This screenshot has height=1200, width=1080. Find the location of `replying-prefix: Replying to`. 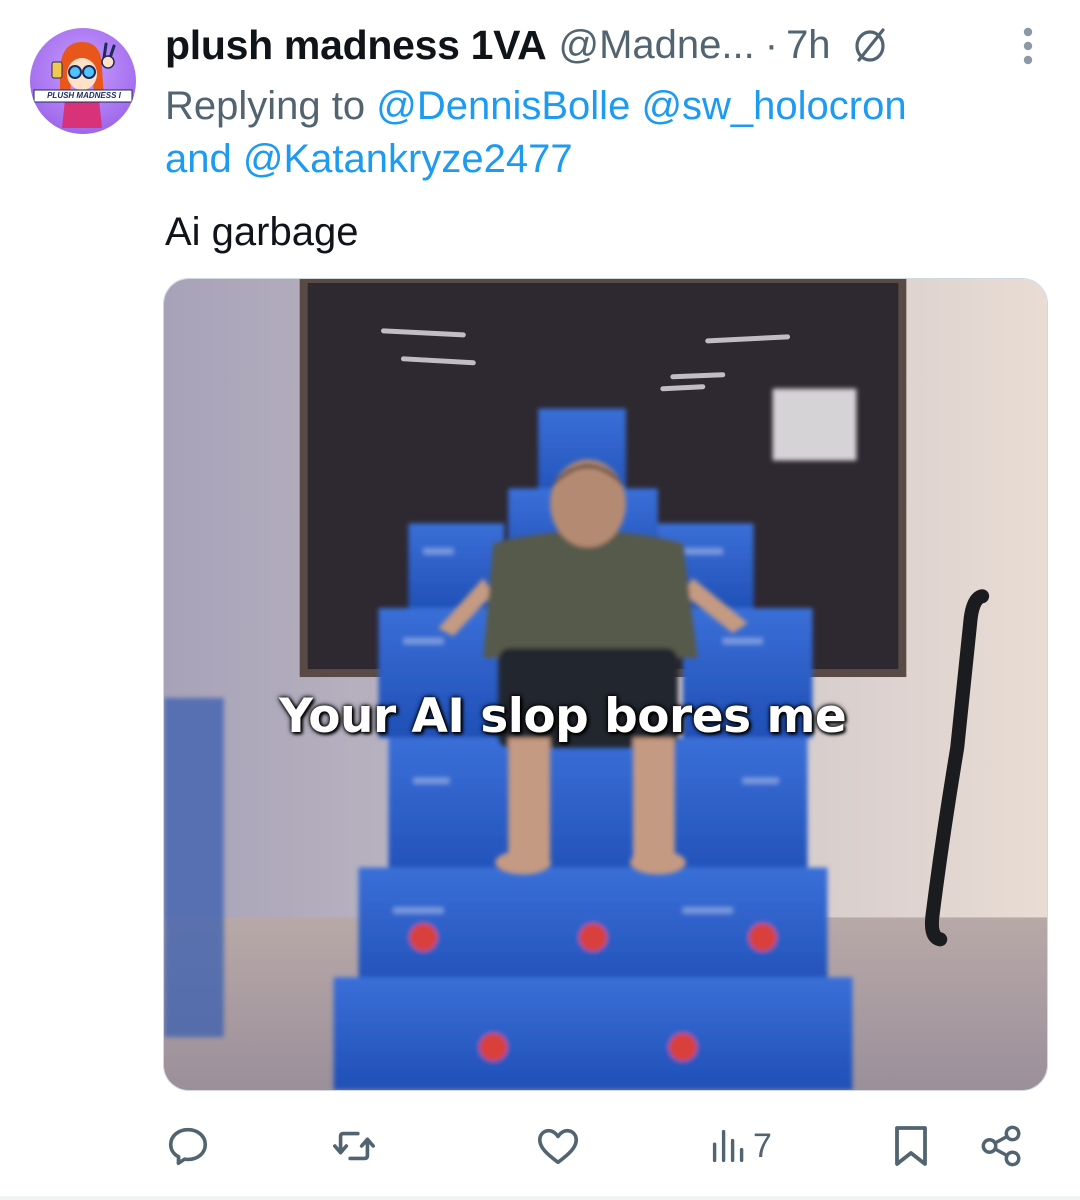

replying-prefix: Replying to is located at coordinates (265, 106).